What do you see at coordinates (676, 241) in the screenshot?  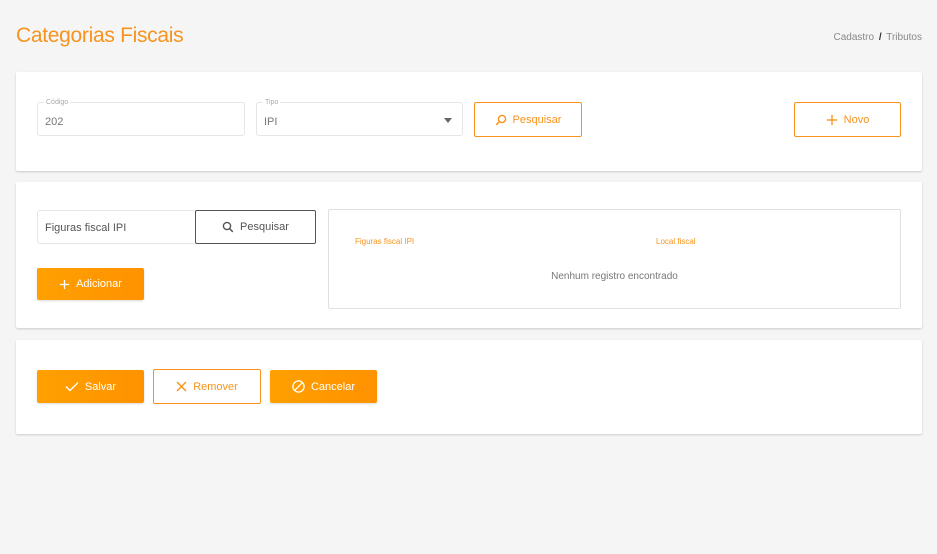 I see `column-header-local: Local fiscal` at bounding box center [676, 241].